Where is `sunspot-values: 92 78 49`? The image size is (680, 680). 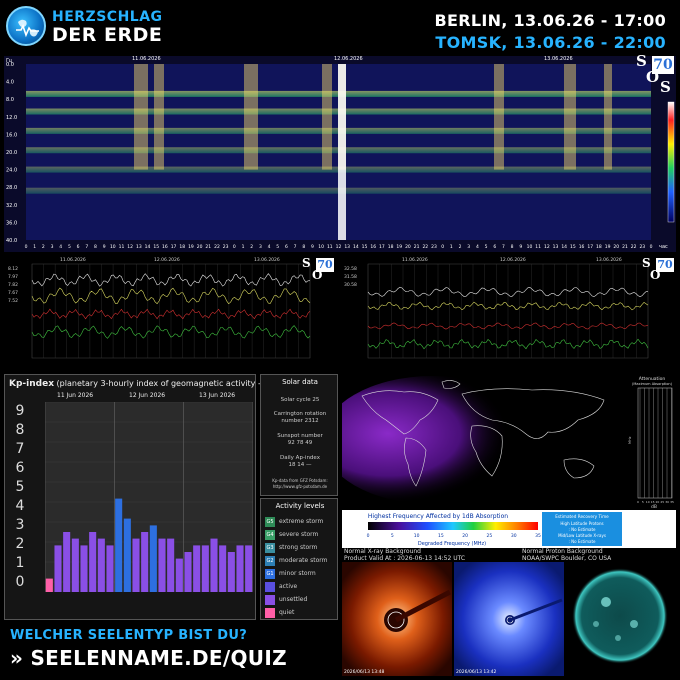
sunspot-values: 92 78 49 is located at coordinates (300, 443).